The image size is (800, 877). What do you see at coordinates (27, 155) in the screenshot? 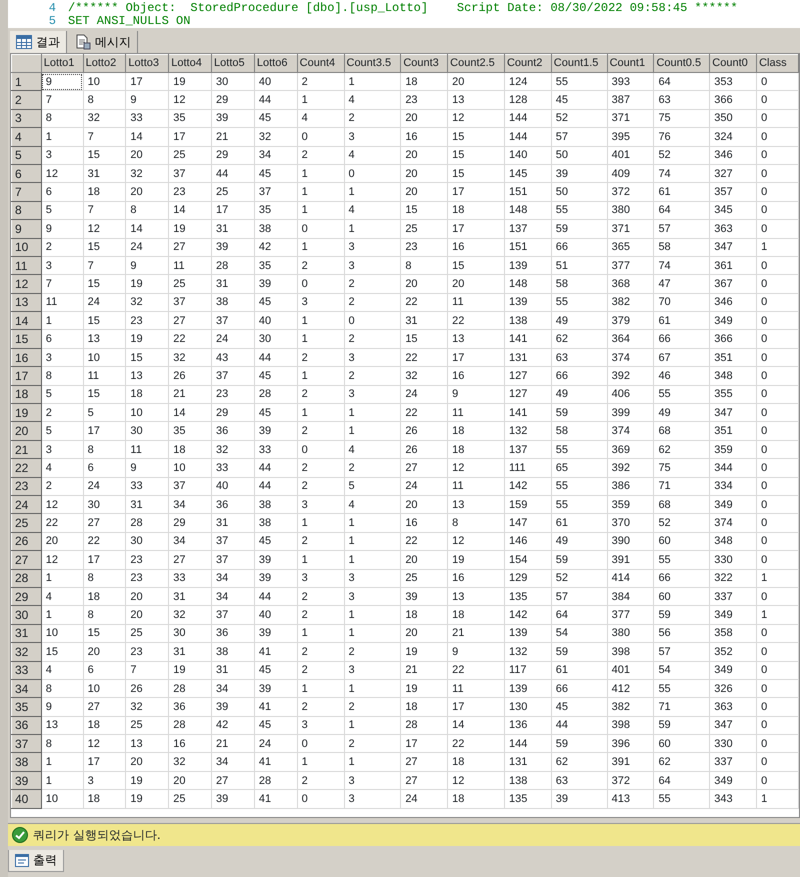
I see `row-number: 5` at bounding box center [27, 155].